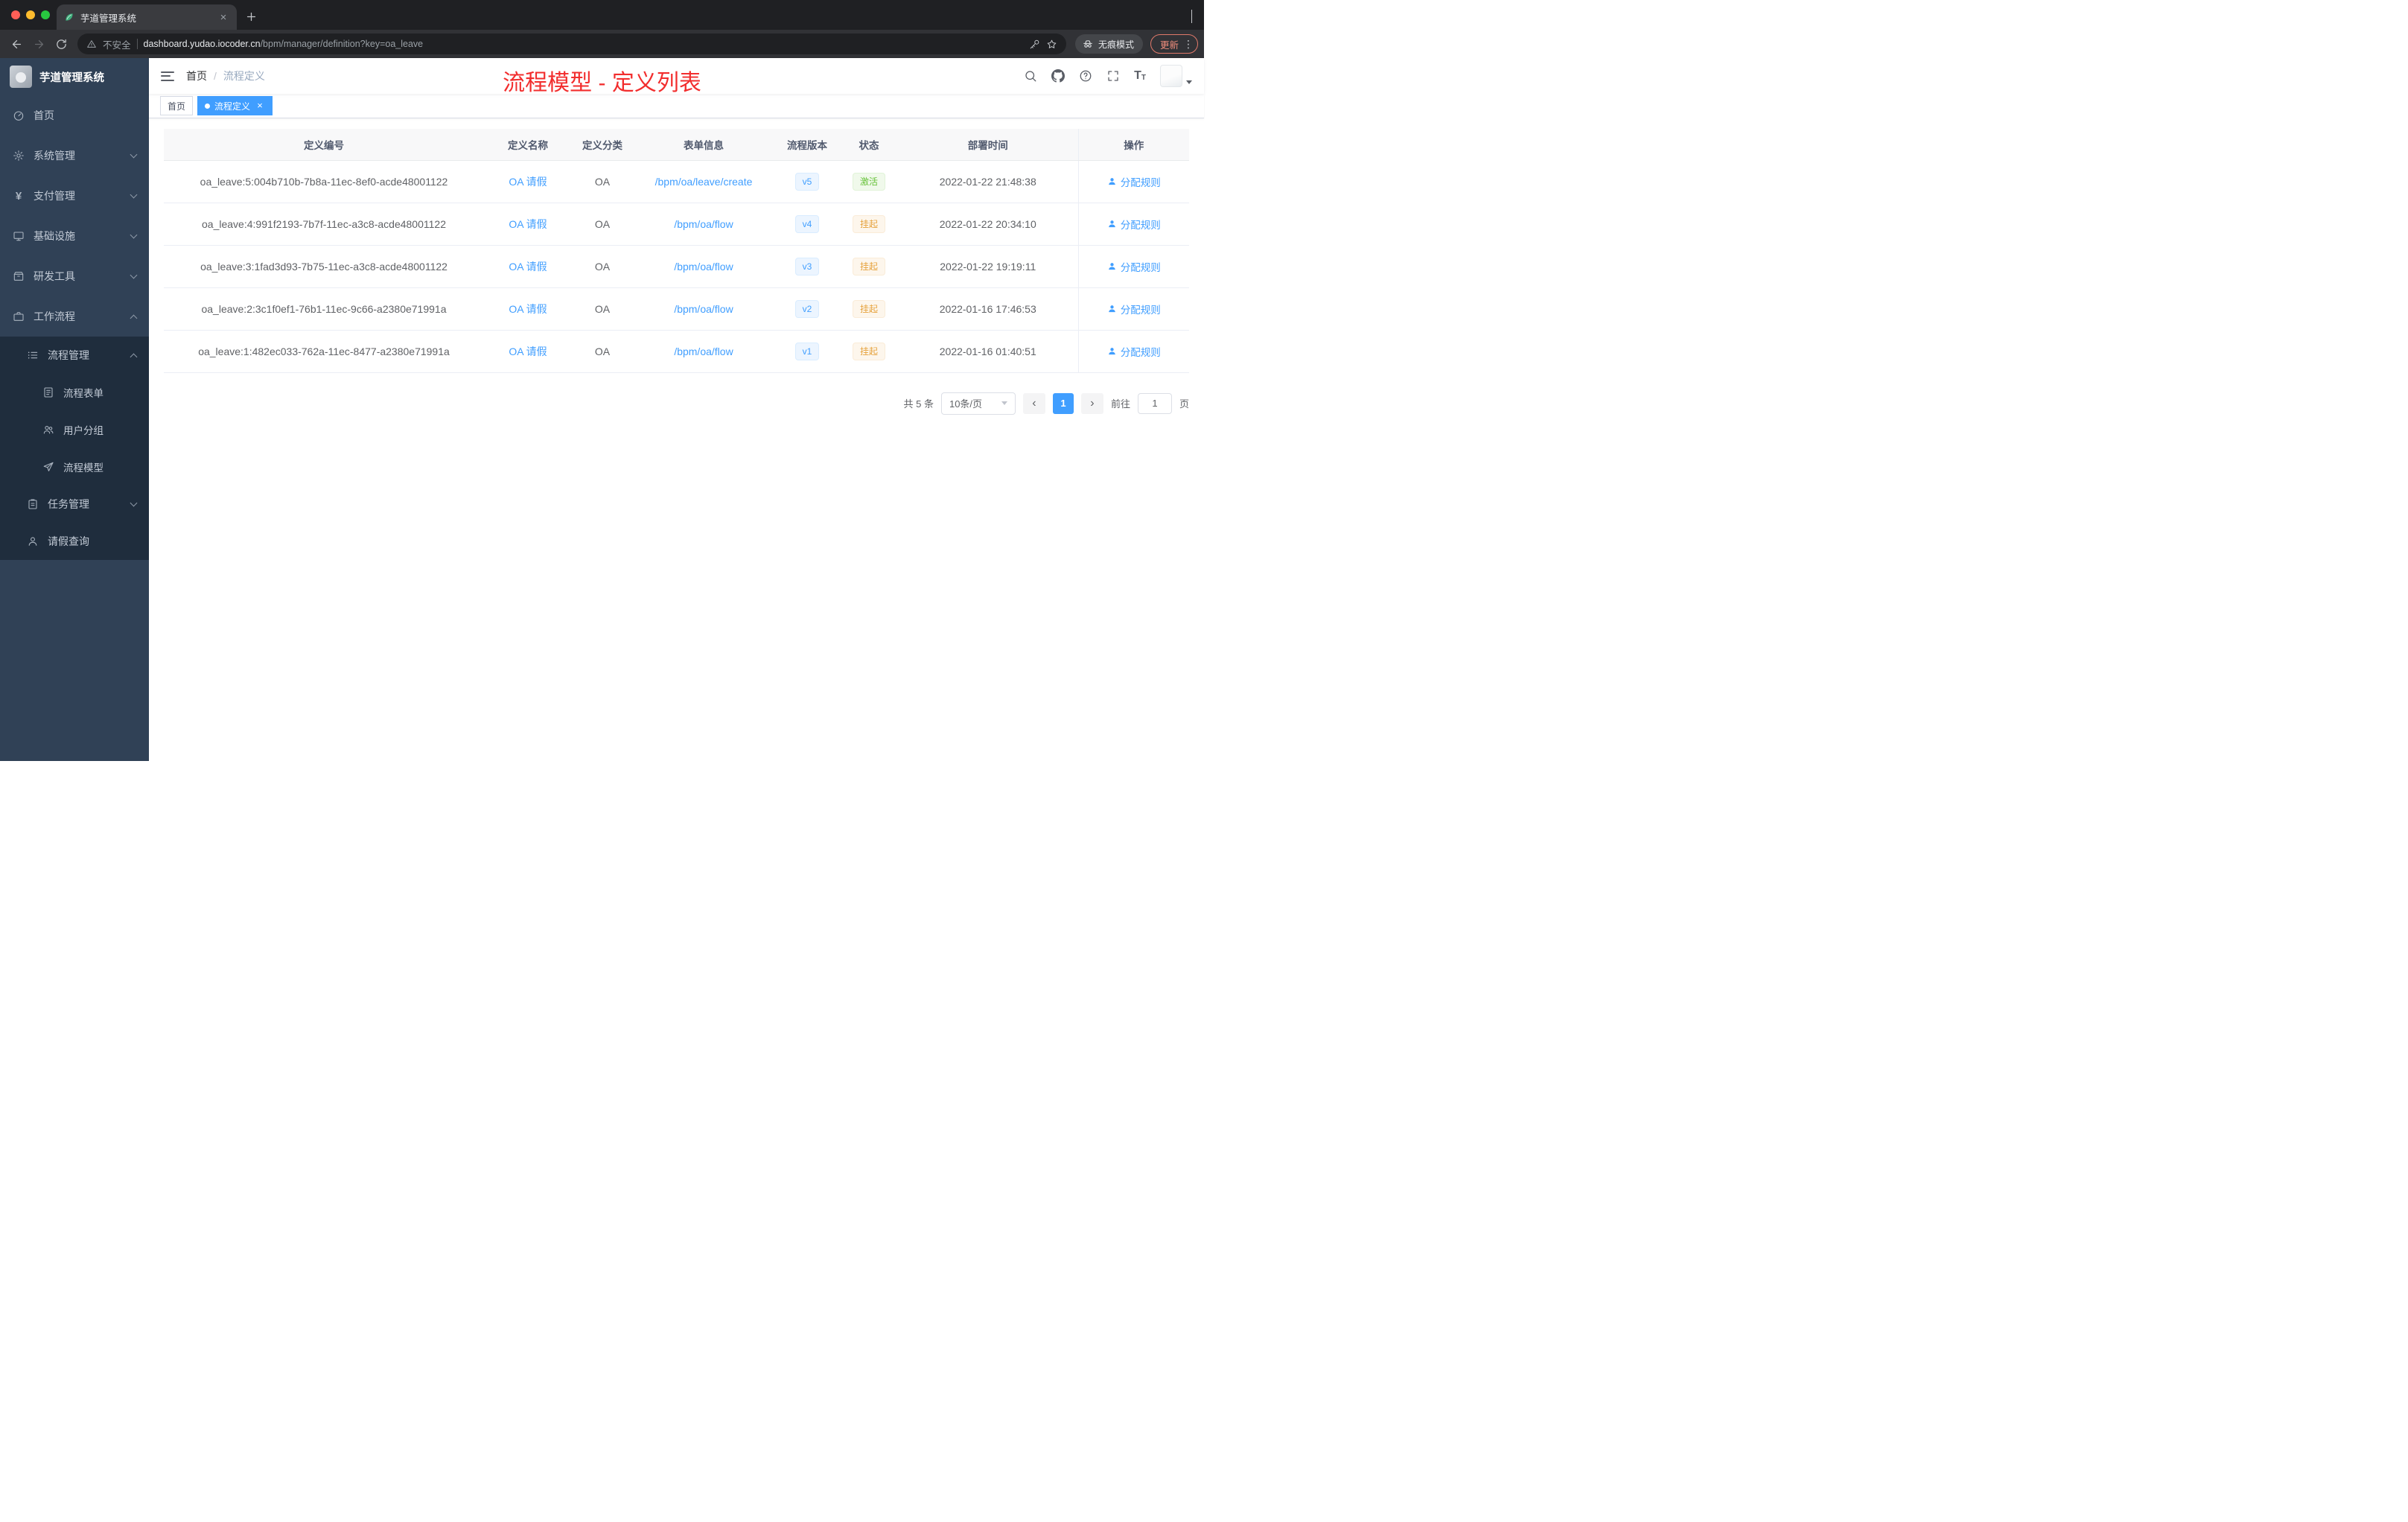  What do you see at coordinates (202, 44) in the screenshot?
I see `url-domain: dashboard.yudao.iocoder.cn` at bounding box center [202, 44].